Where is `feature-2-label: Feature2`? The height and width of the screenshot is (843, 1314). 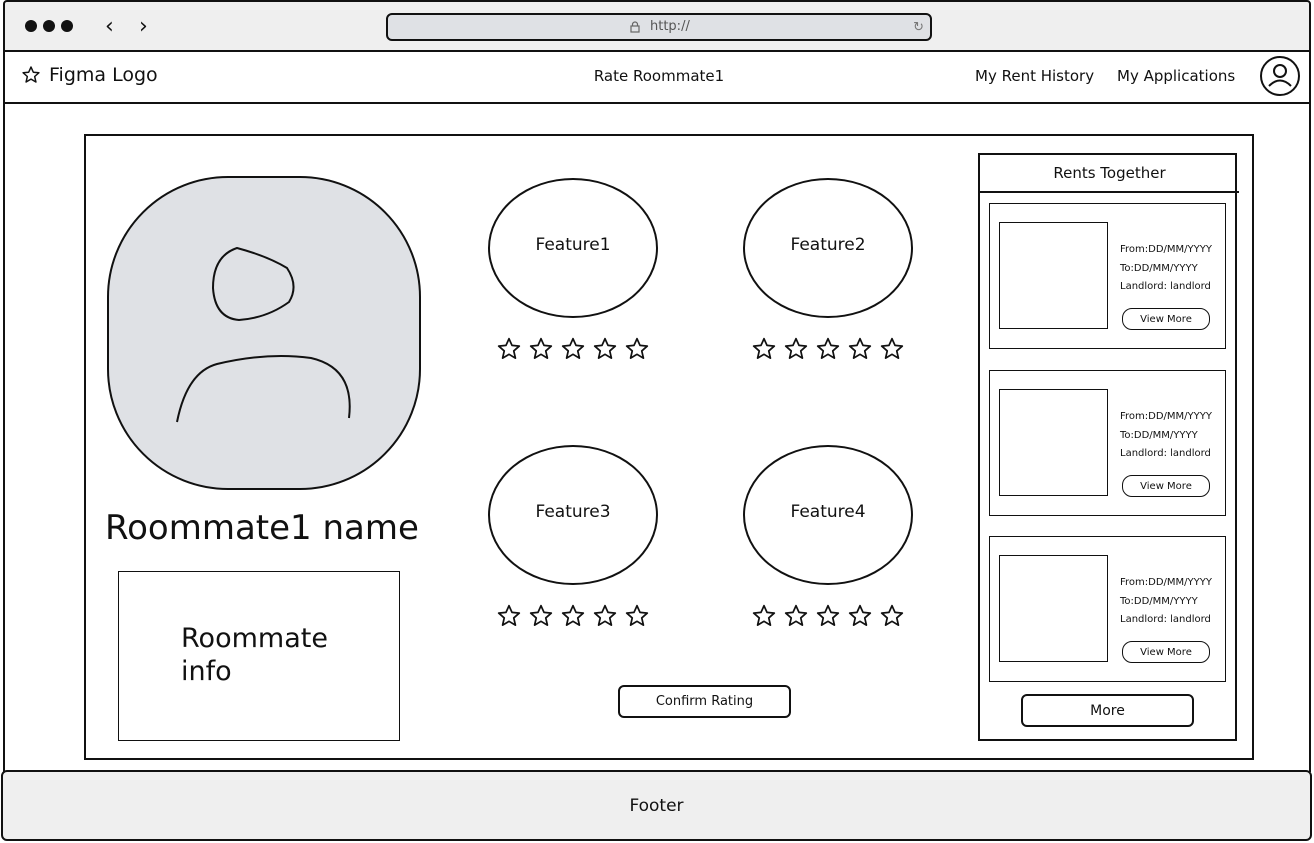
feature-2-label: Feature2 is located at coordinates (828, 245).